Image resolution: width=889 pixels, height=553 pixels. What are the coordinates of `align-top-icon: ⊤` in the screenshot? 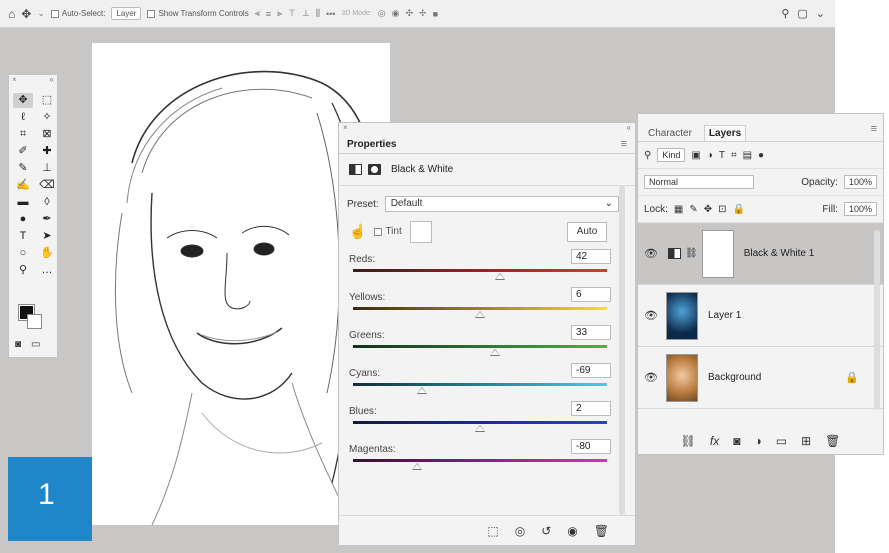 It's located at (292, 13).